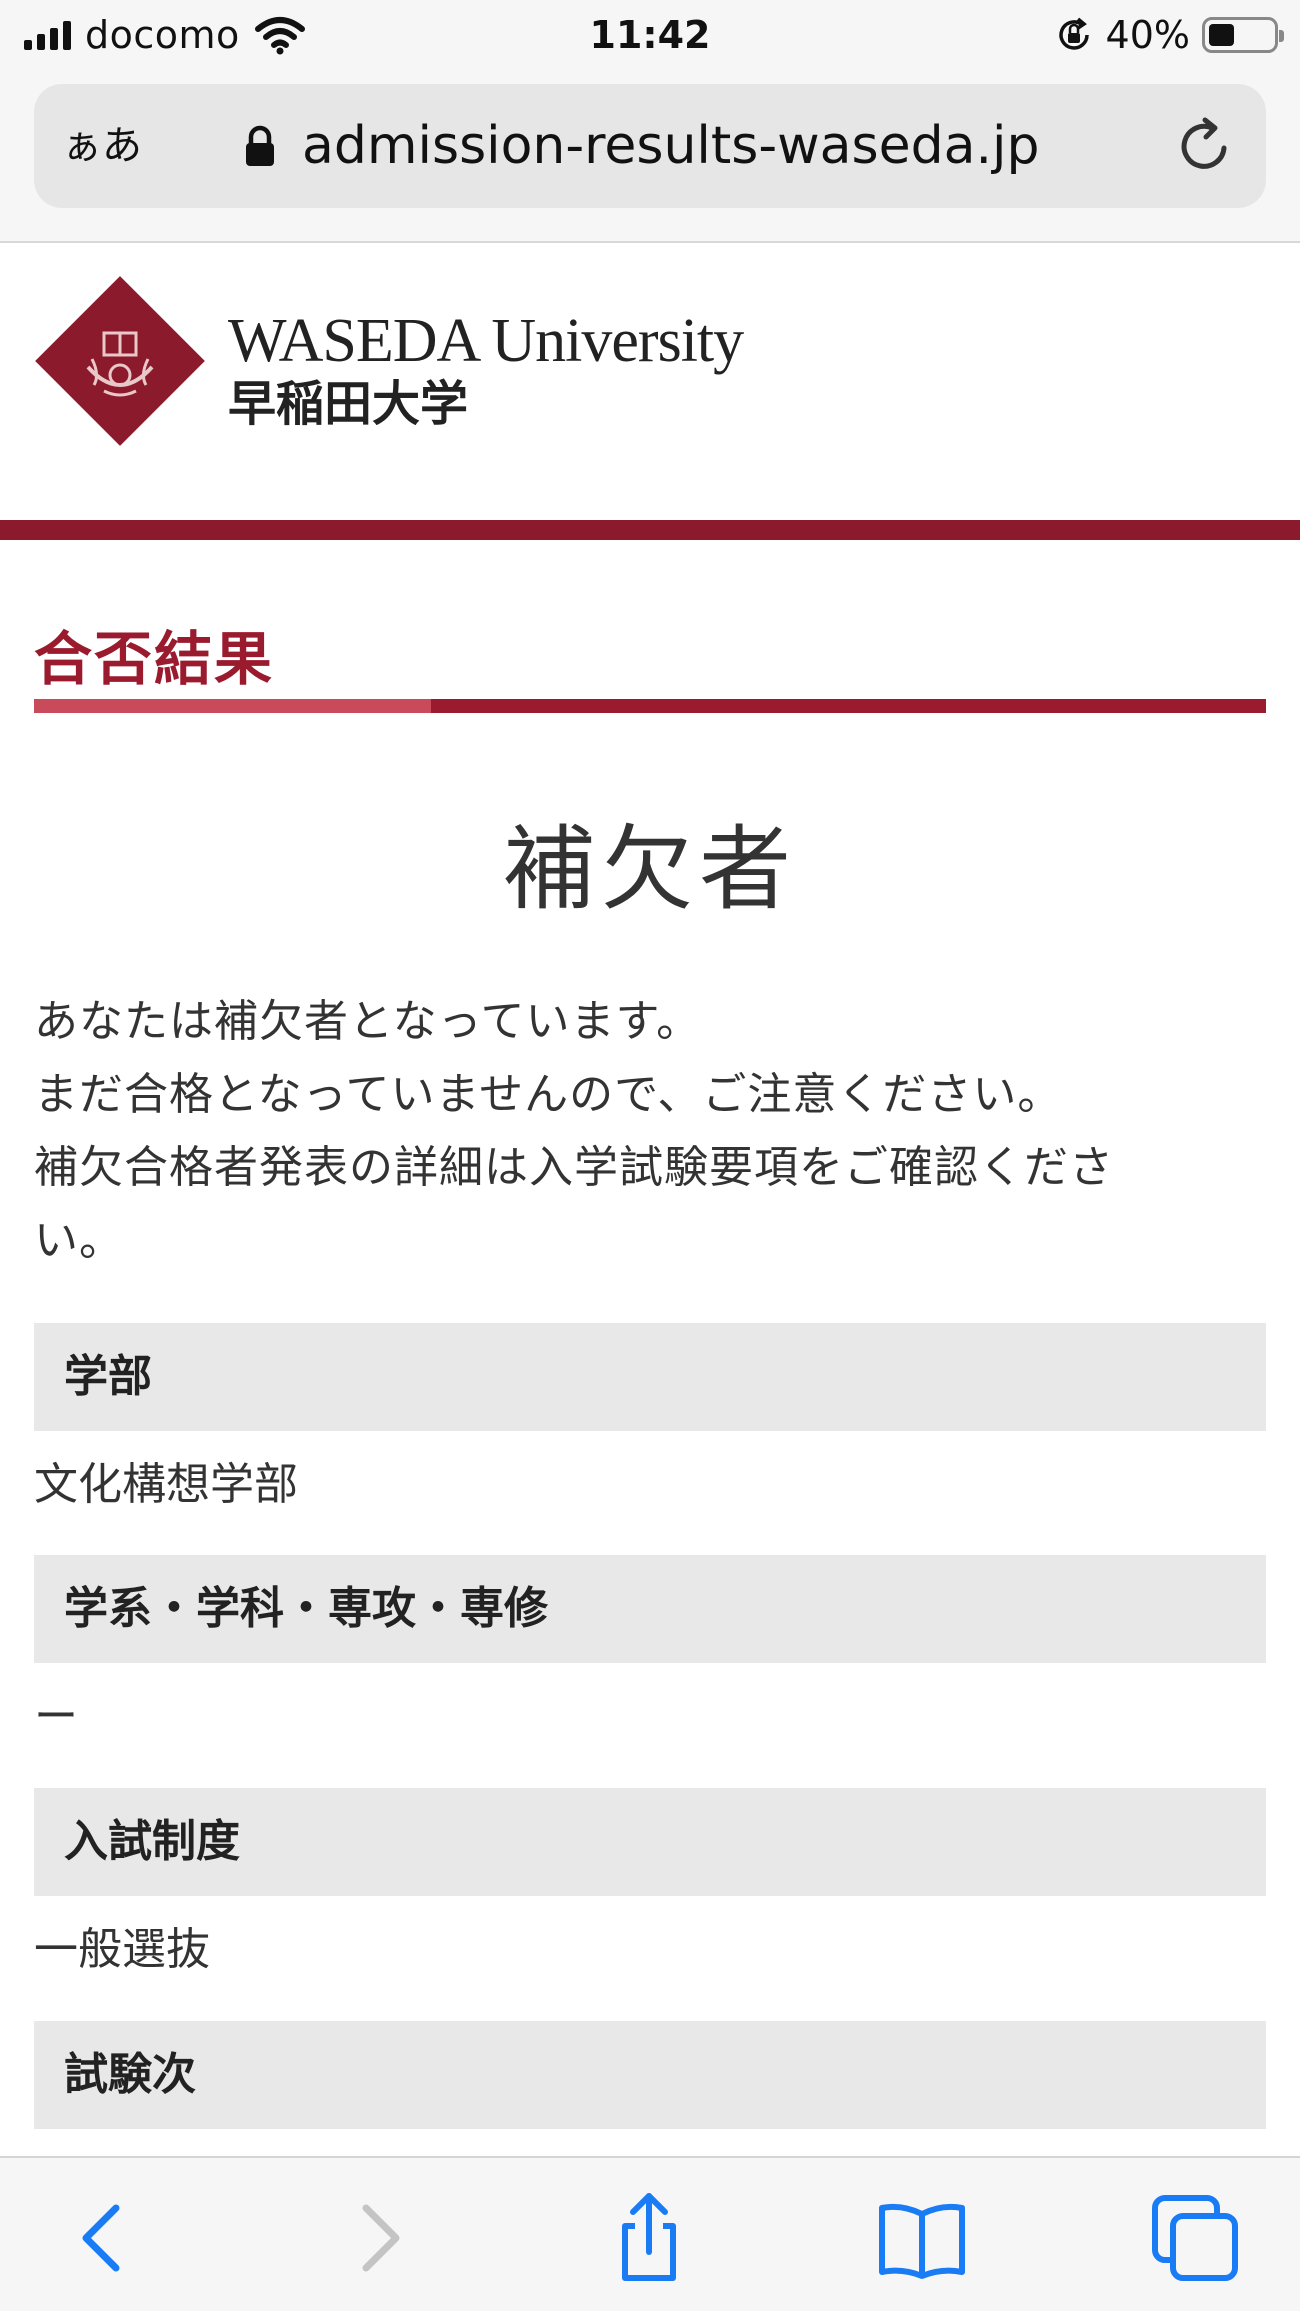  What do you see at coordinates (649, 869) in the screenshot?
I see `result-status: 補欠者` at bounding box center [649, 869].